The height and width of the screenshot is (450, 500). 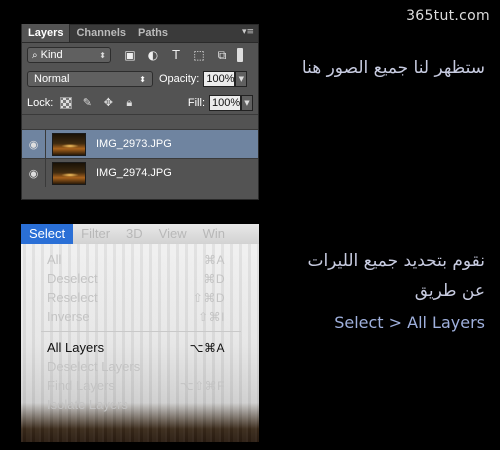 What do you see at coordinates (108, 102) in the screenshot?
I see `lock-move-icon: ✥` at bounding box center [108, 102].